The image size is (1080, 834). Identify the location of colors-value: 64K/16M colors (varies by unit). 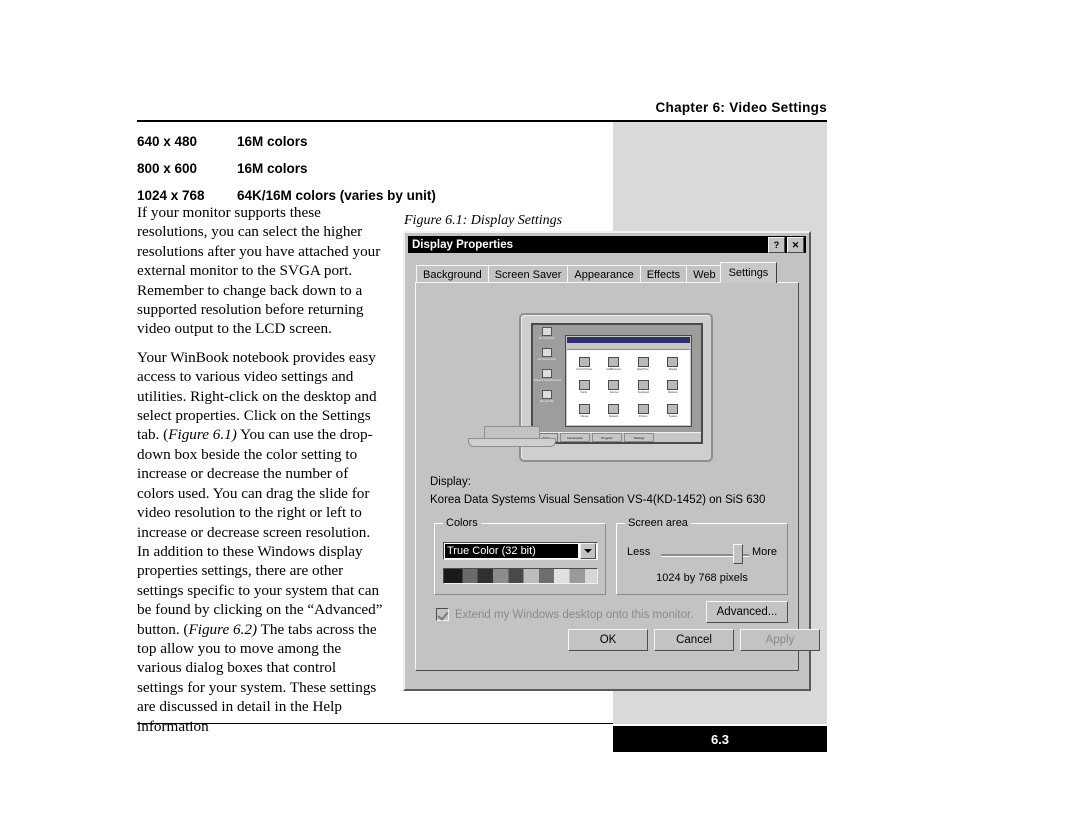
(336, 195).